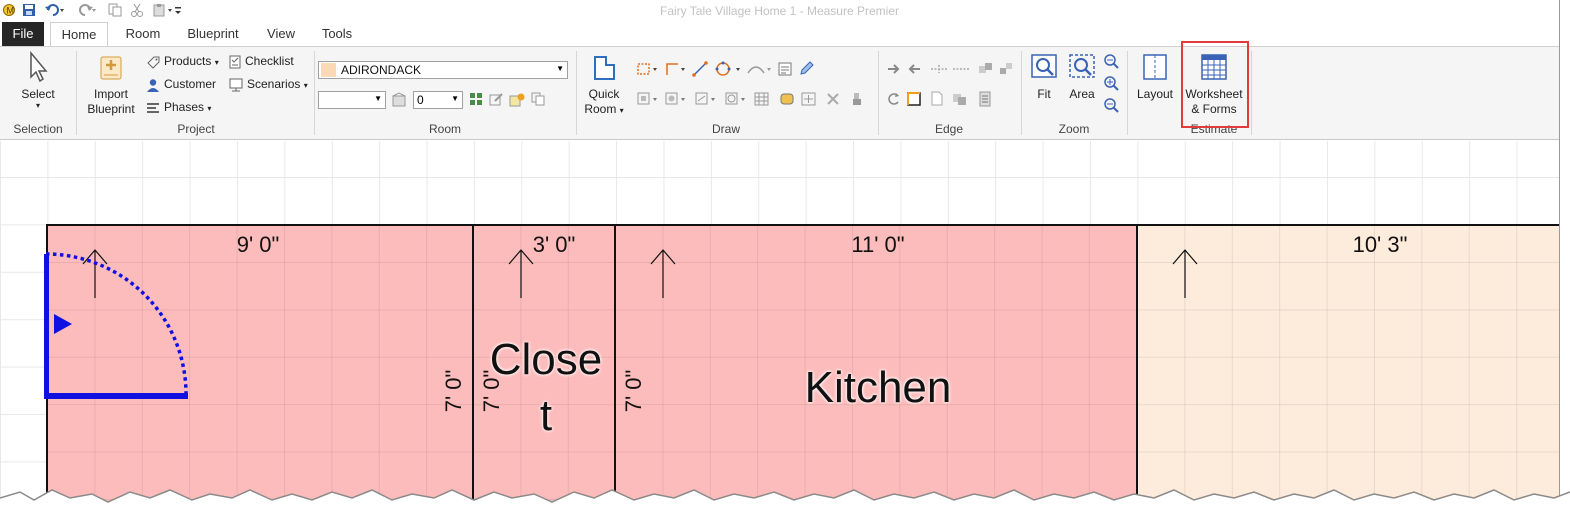 The image size is (1570, 526). I want to click on room-1-height-dim: 7' 0", so click(453, 391).